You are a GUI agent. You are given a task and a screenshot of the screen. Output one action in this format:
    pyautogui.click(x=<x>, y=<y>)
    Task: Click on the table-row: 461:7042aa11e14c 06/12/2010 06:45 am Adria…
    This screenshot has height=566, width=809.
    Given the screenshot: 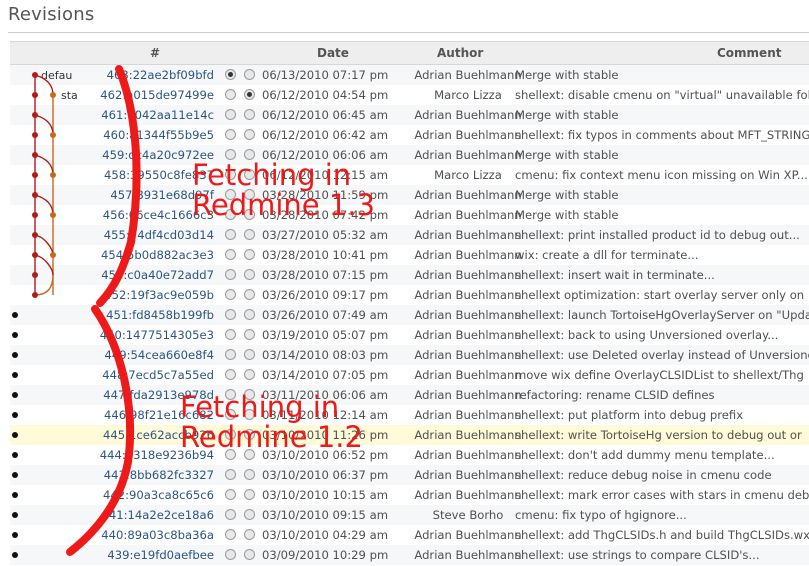 What is the action you would take?
    pyautogui.click(x=409, y=115)
    